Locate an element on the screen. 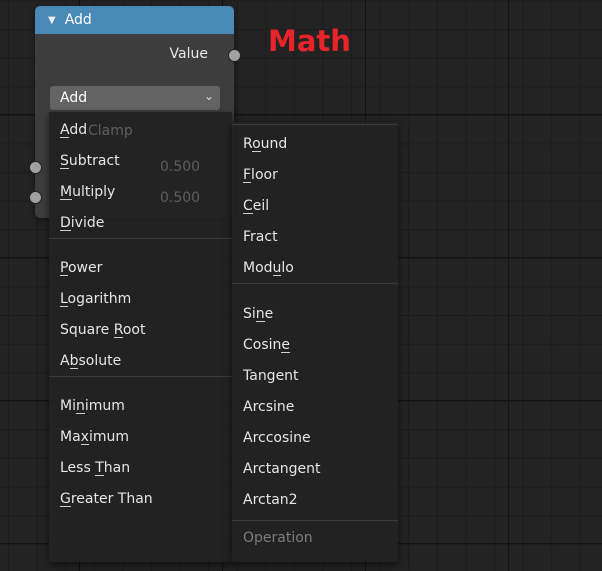 The width and height of the screenshot is (602, 571). output-socket is located at coordinates (234, 55).